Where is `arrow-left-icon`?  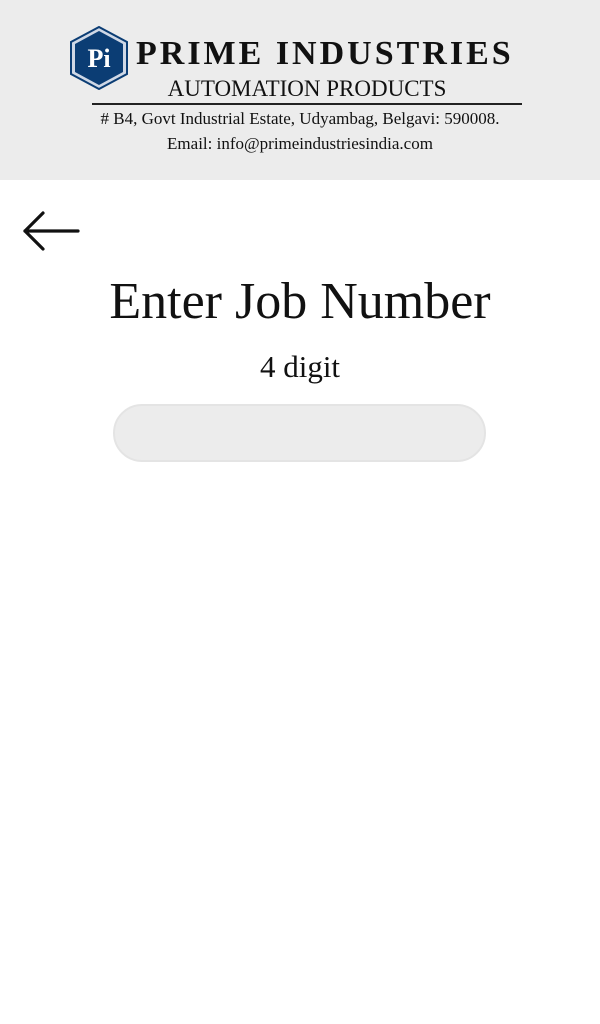 arrow-left-icon is located at coordinates (51, 231).